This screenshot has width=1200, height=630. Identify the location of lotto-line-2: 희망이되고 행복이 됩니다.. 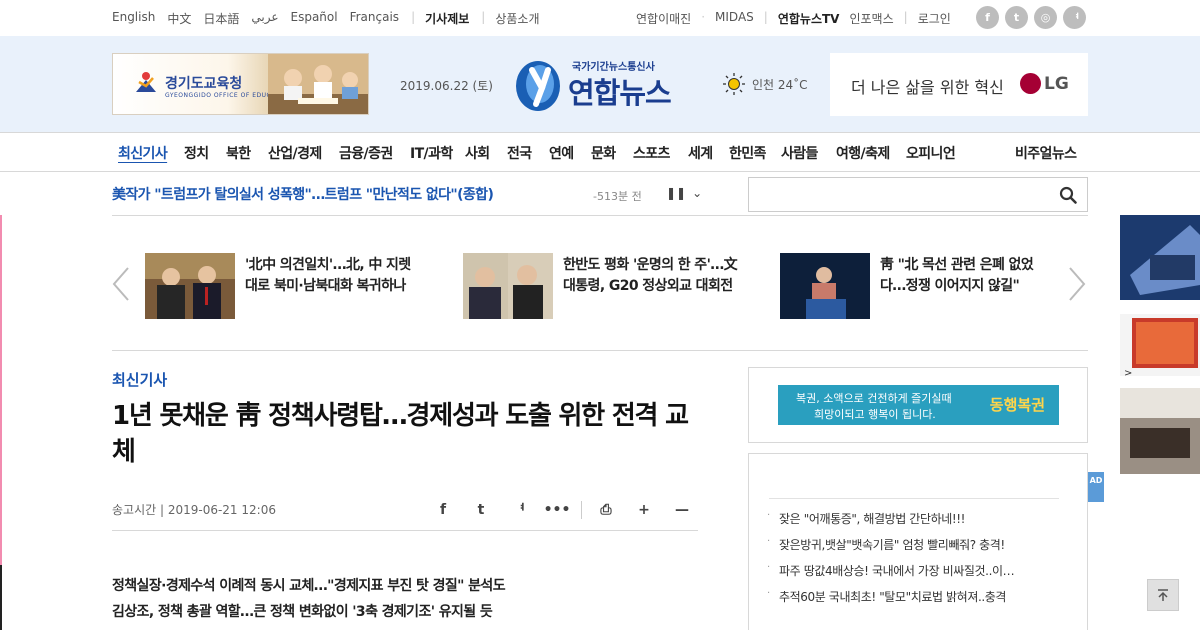
(875, 414).